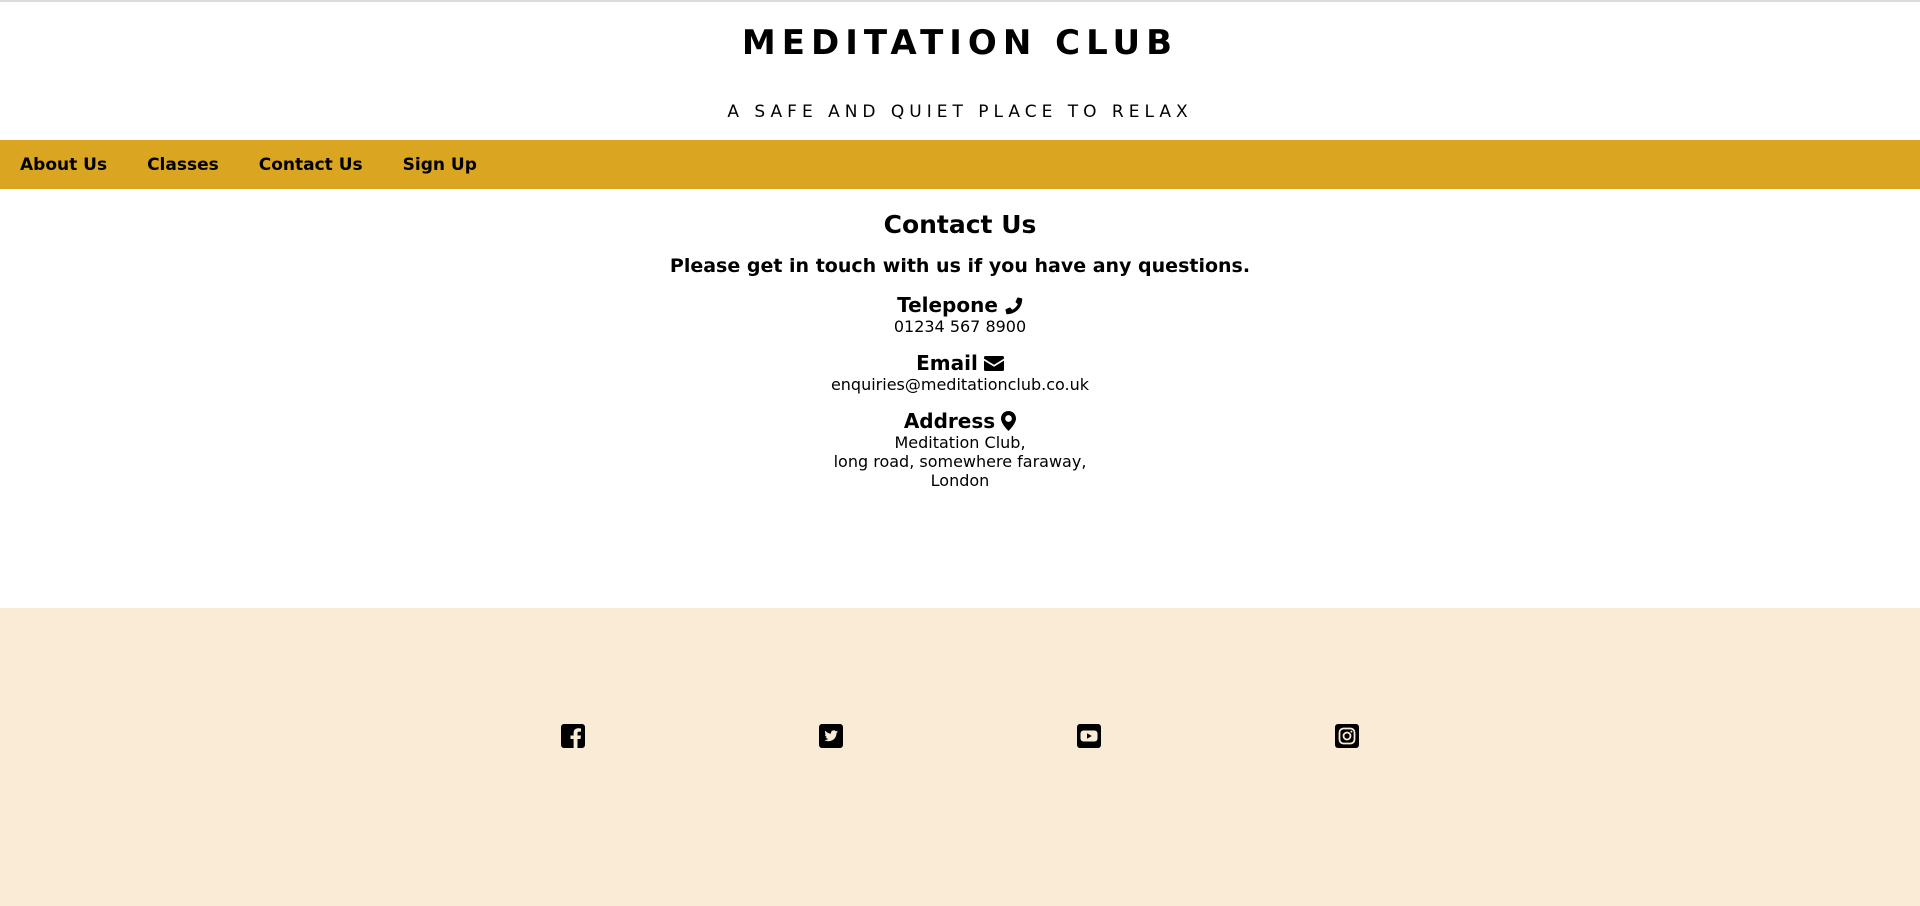  Describe the element at coordinates (960, 112) in the screenshot. I see `site-tagline: A SAFE AND QUIET PLACE TO RELAX` at that location.